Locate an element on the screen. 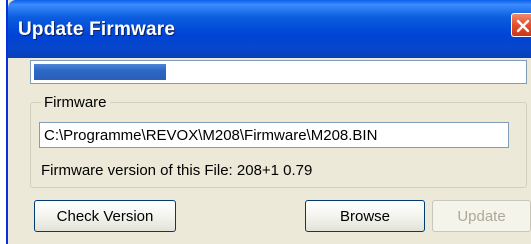 Image resolution: width=531 pixels, height=244 pixels. progress-bar is located at coordinates (278, 72).